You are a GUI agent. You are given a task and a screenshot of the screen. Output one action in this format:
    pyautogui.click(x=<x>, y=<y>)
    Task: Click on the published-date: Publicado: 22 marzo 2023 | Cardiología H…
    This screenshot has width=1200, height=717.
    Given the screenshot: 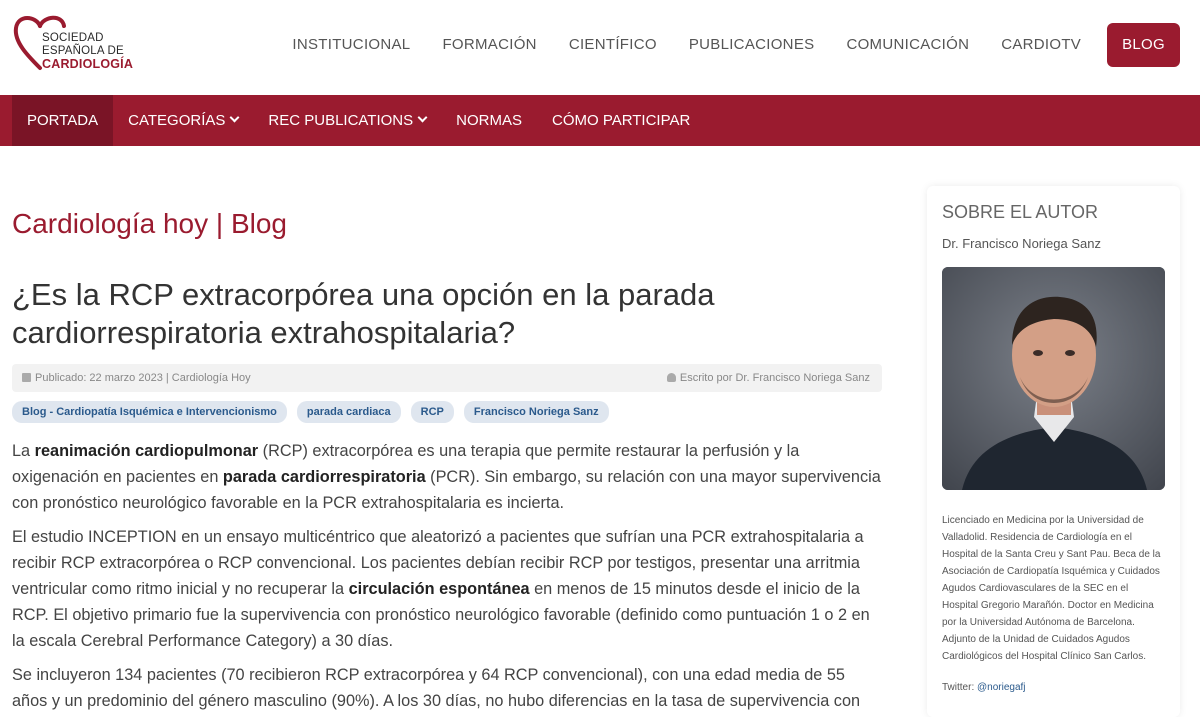 What is the action you would take?
    pyautogui.click(x=143, y=378)
    